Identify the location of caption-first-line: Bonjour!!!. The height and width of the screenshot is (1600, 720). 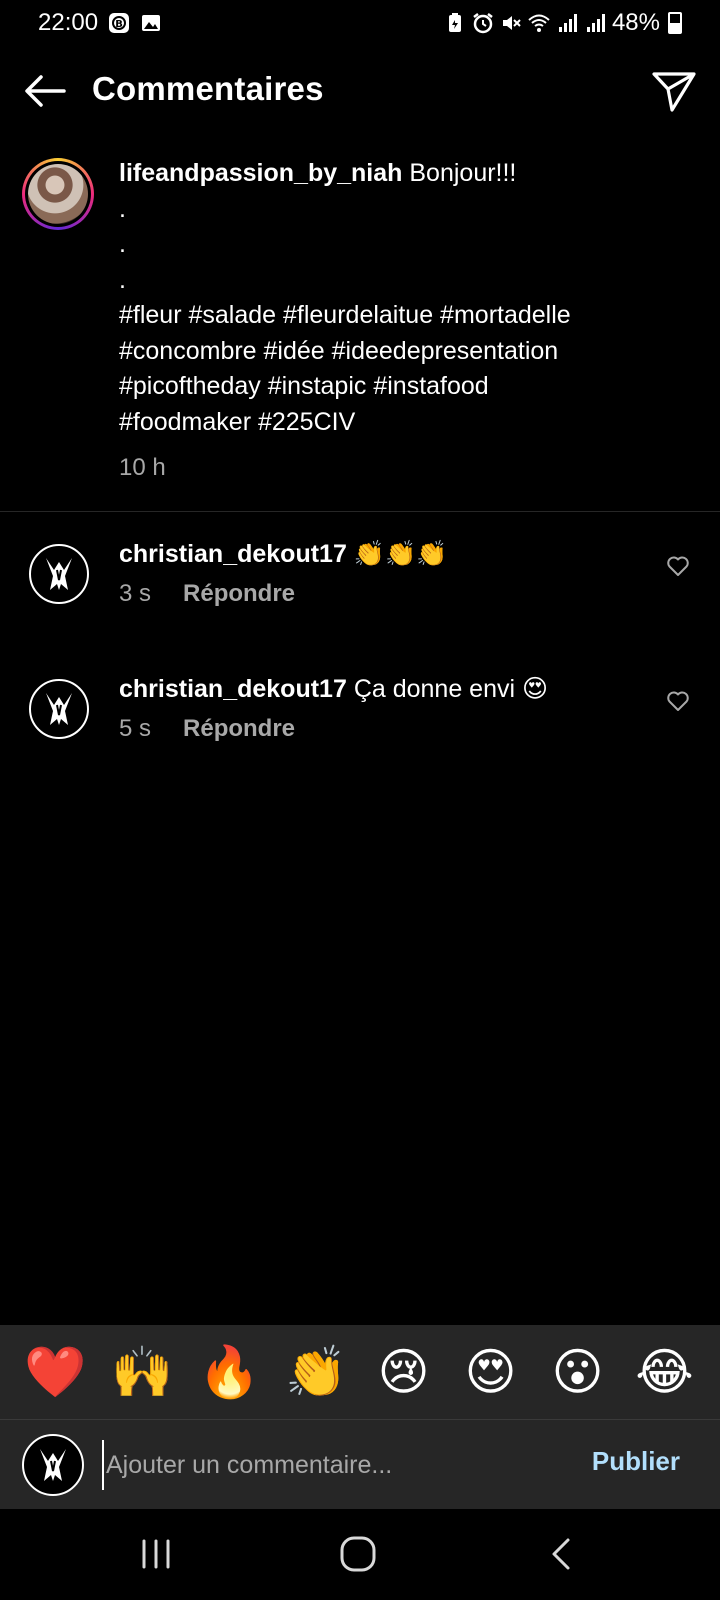
(463, 173).